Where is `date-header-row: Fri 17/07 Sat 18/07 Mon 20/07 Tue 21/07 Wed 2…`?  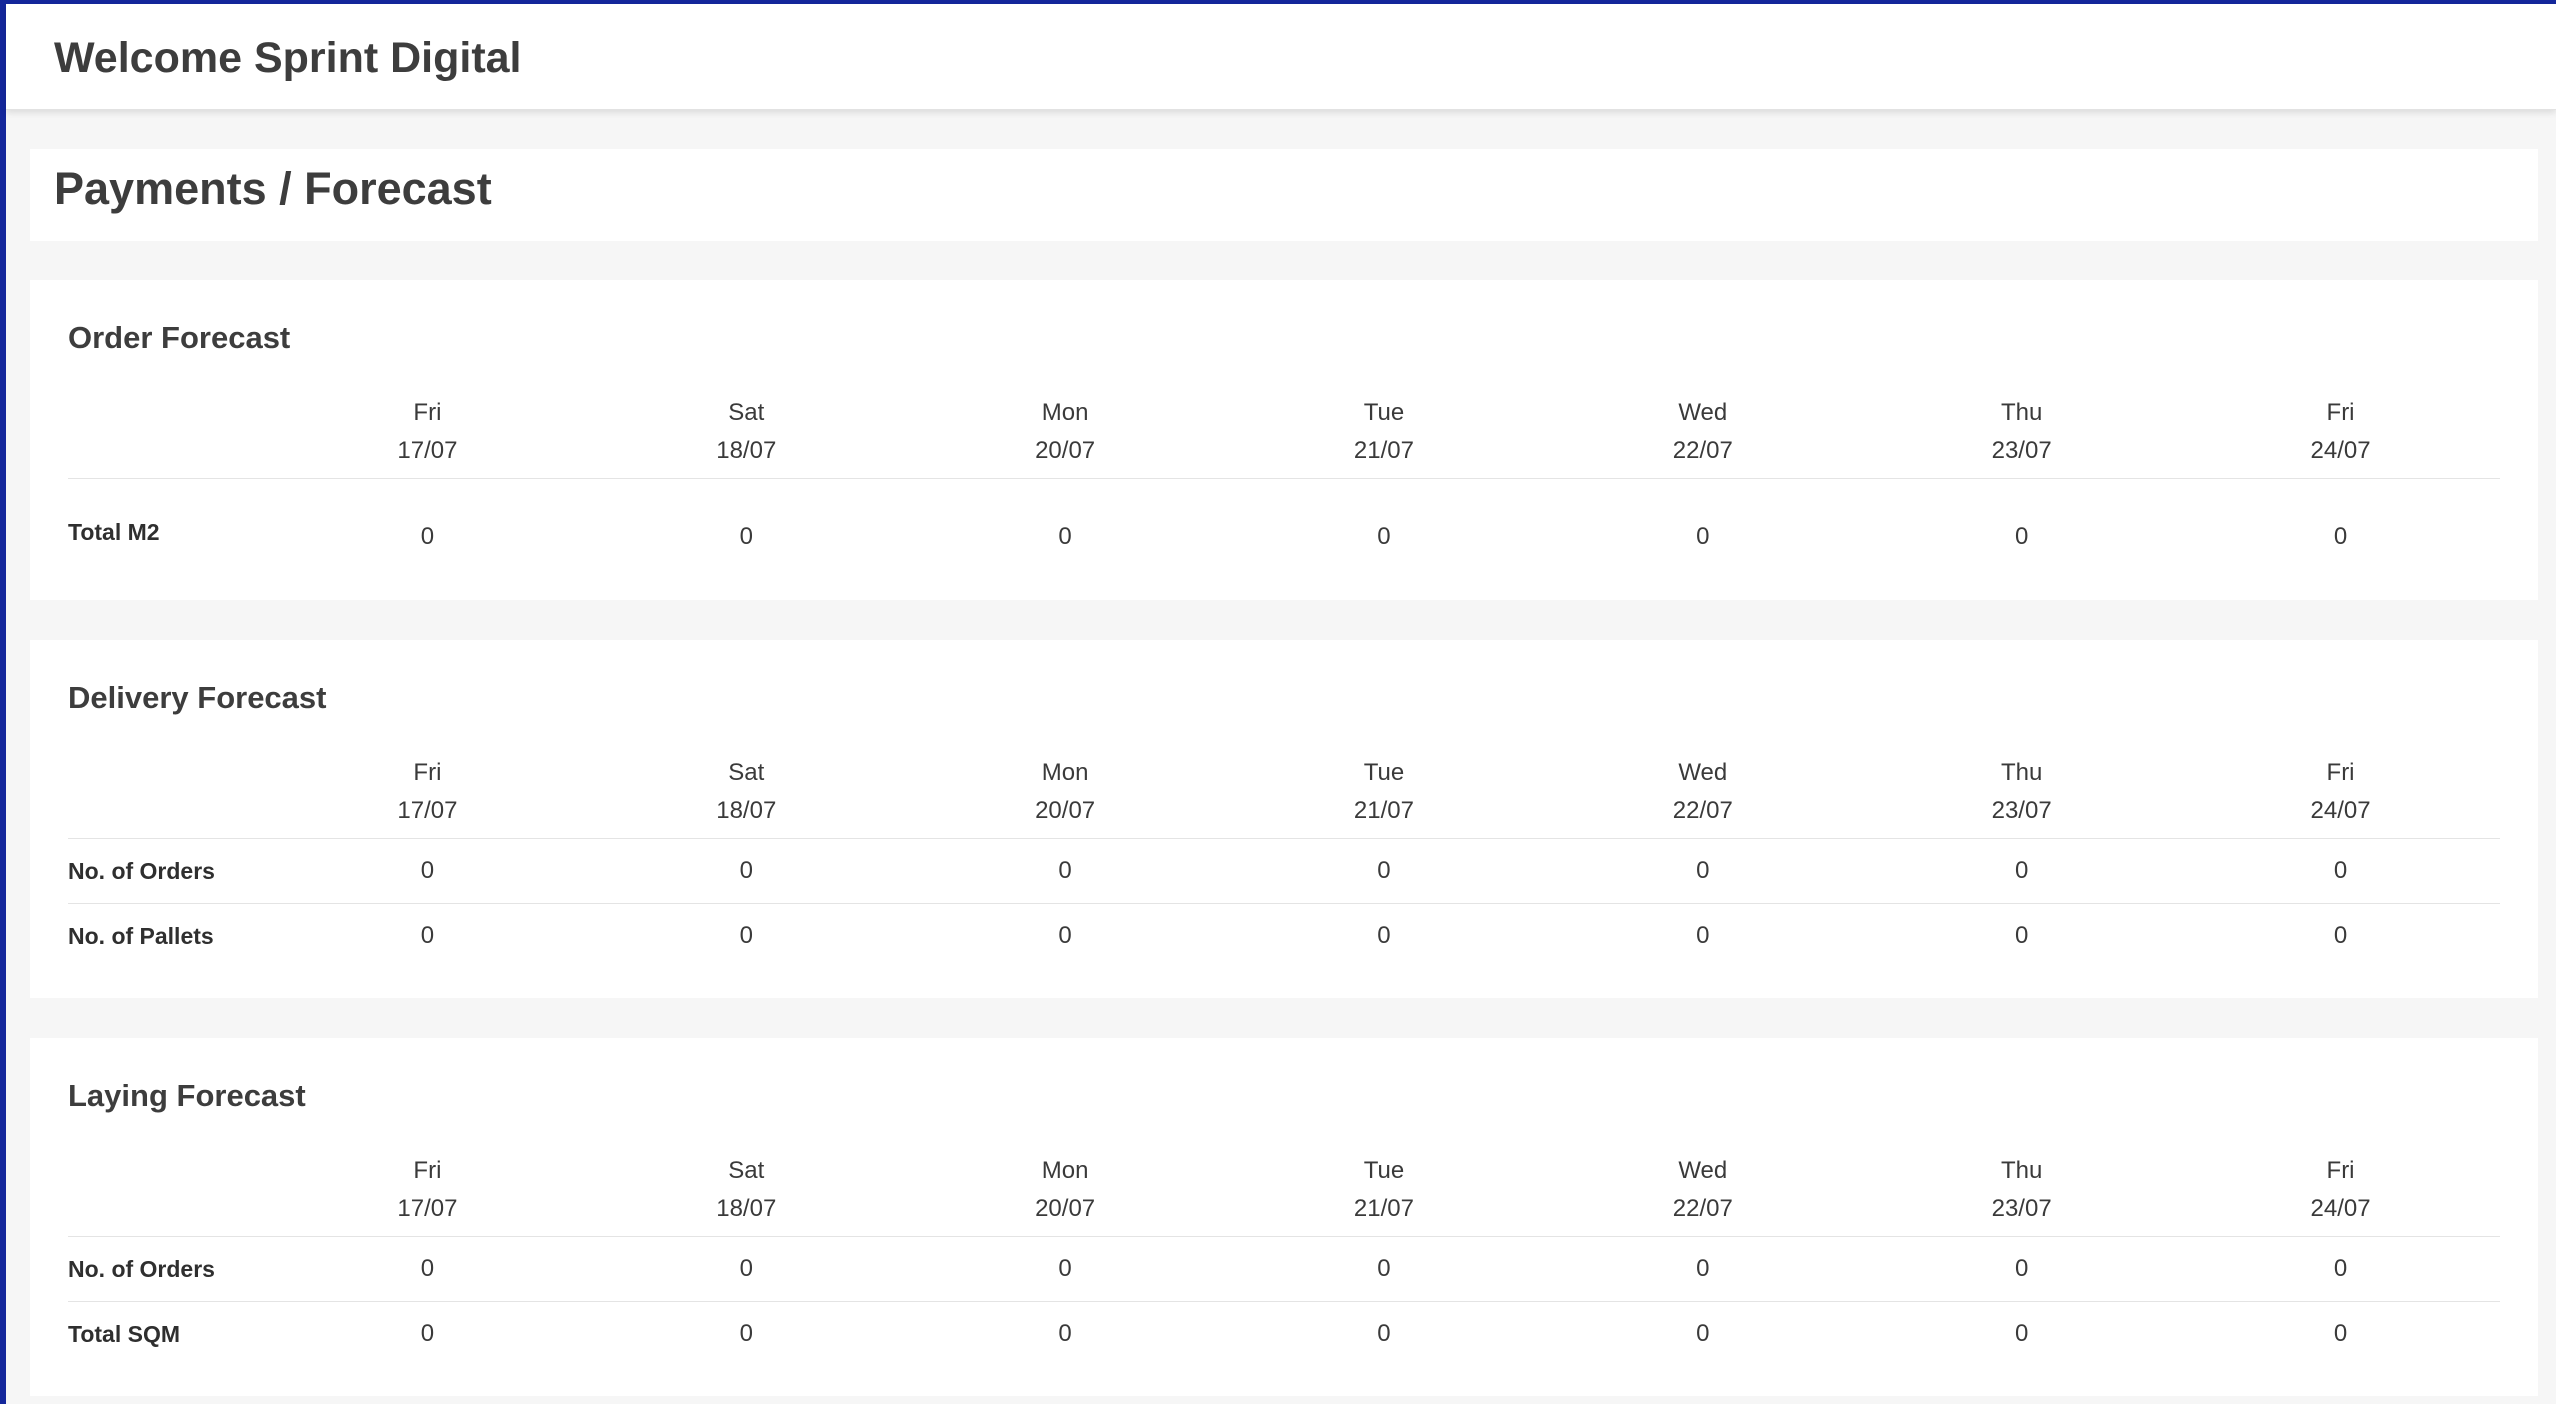 date-header-row: Fri 17/07 Sat 18/07 Mon 20/07 Tue 21/07 Wed 2… is located at coordinates (1284, 1194).